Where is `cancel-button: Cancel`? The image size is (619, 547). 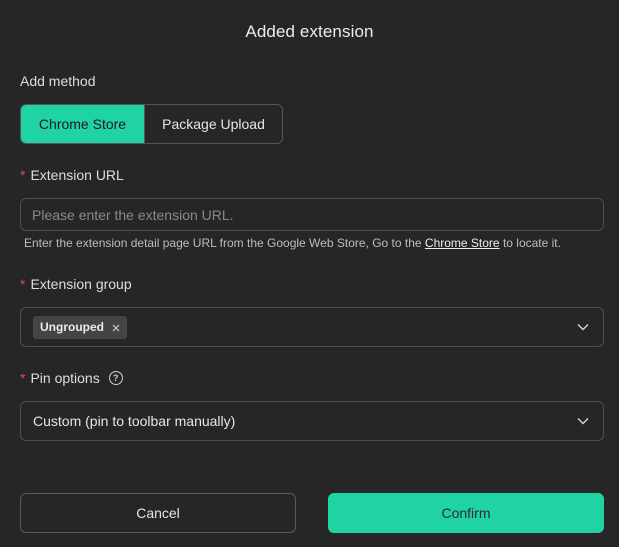
cancel-button: Cancel is located at coordinates (158, 513).